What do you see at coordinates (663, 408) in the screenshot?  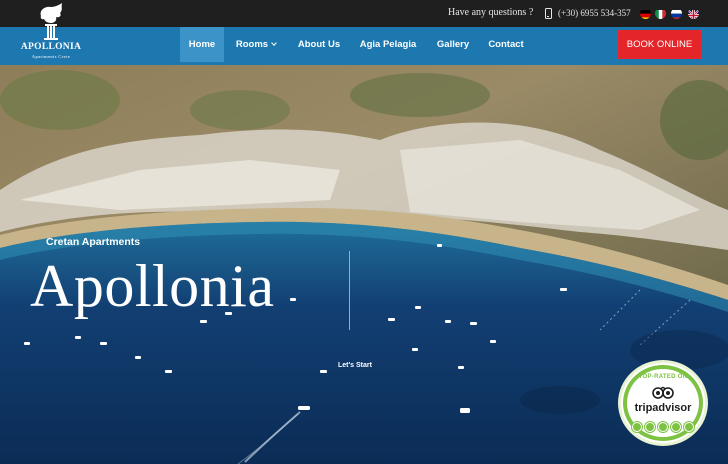 I see `badge-wordmark: tripadvisor` at bounding box center [663, 408].